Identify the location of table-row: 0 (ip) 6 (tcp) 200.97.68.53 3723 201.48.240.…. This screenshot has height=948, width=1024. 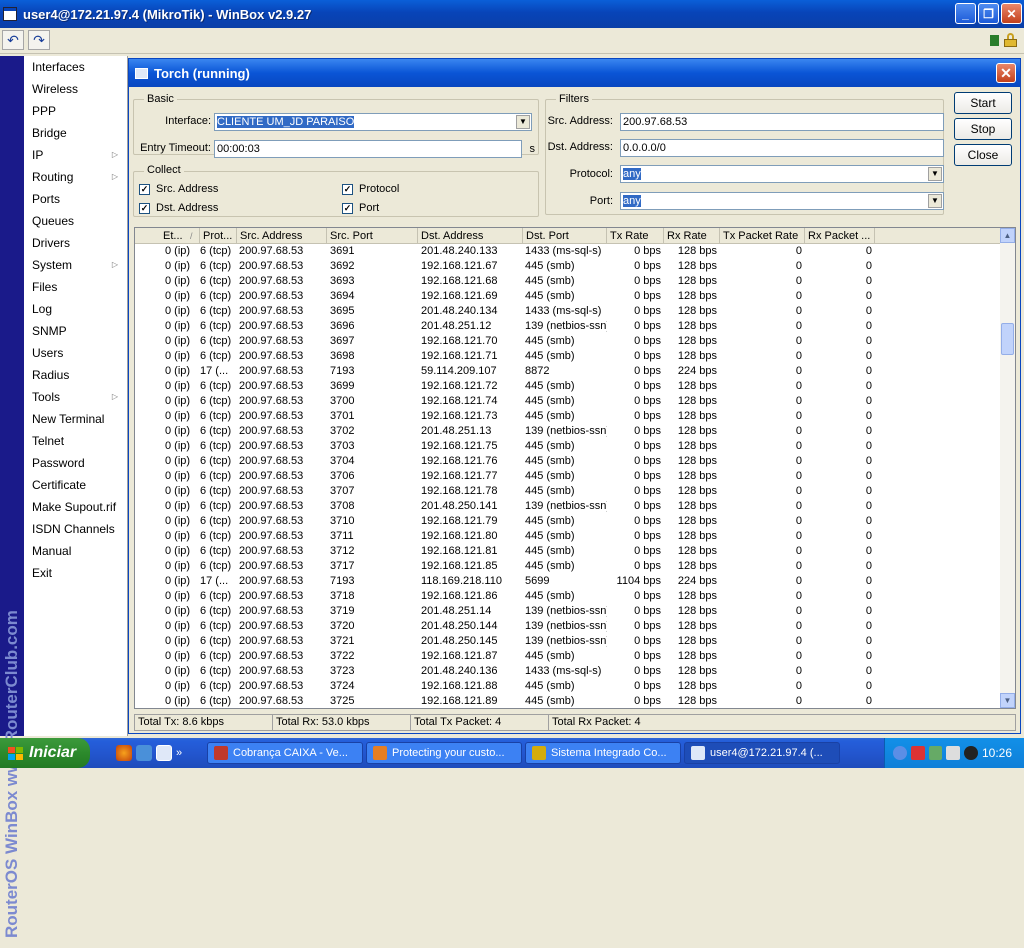
(569, 671).